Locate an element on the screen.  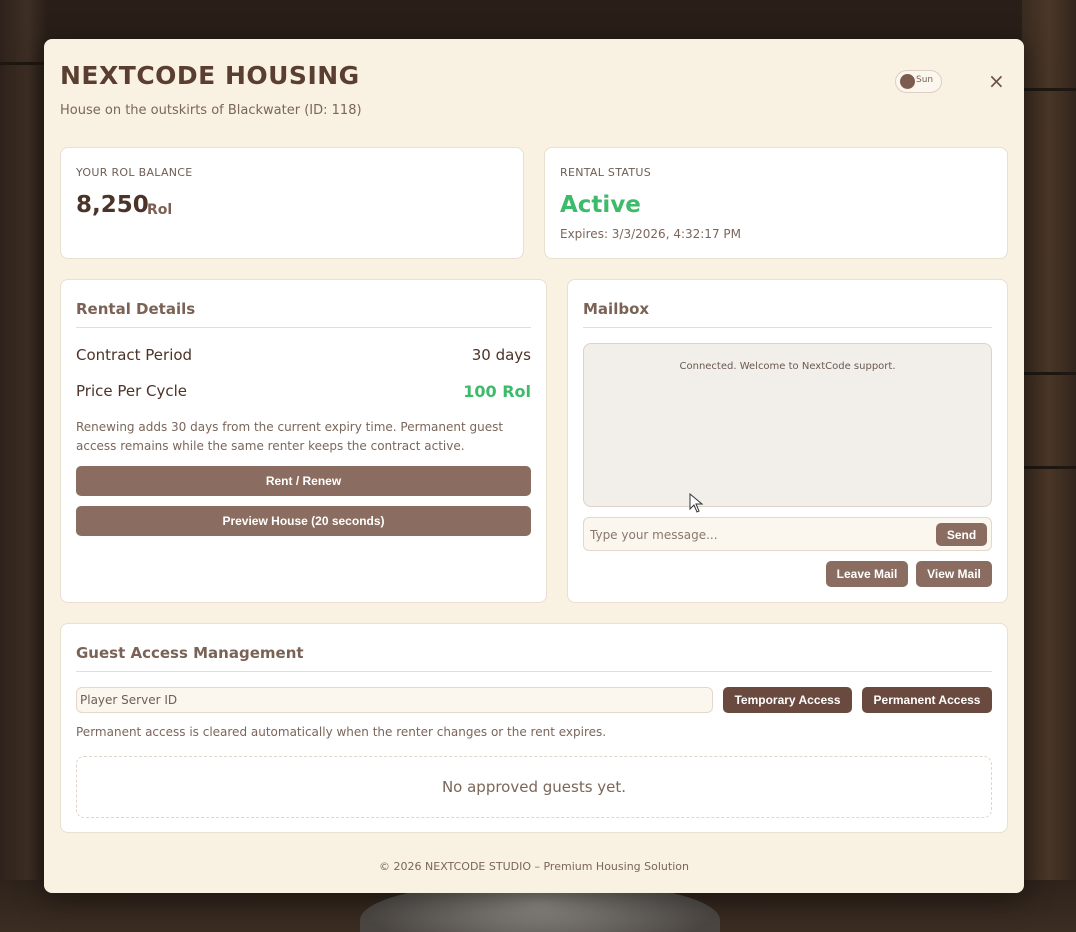
theme-toggle-label: Sun is located at coordinates (925, 80).